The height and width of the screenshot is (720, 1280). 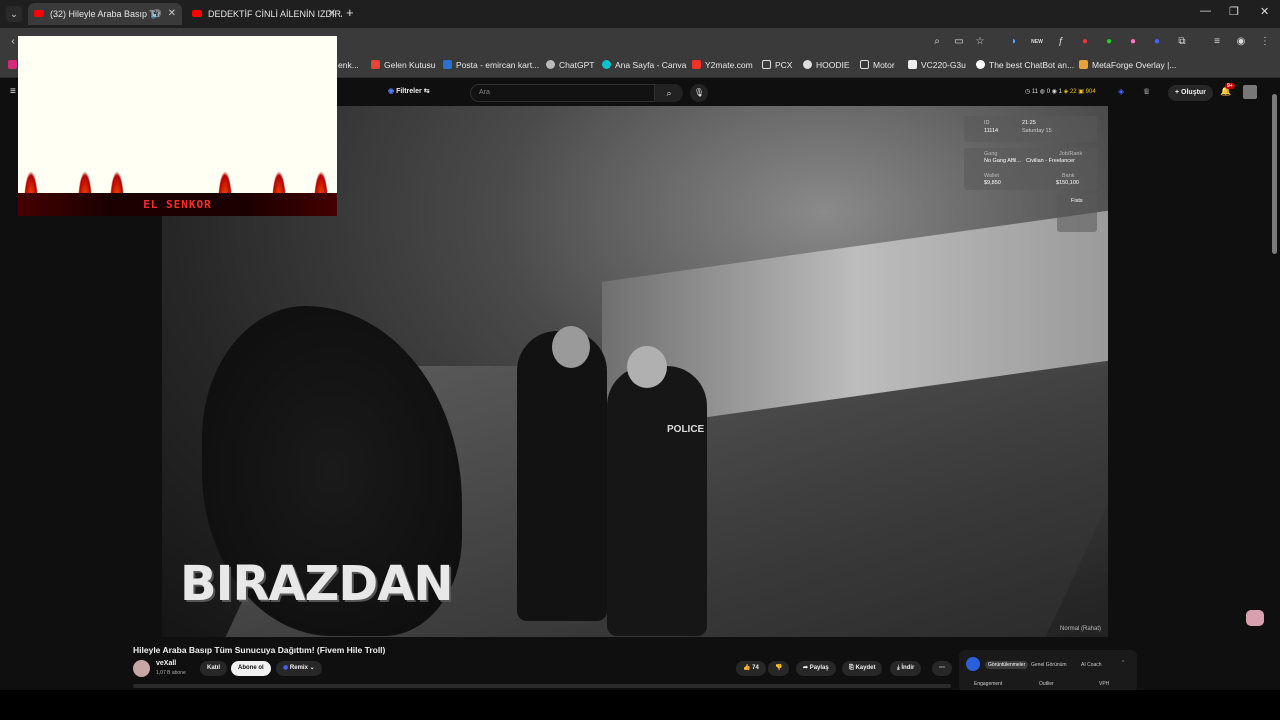 I want to click on thumbs-down-icon: 👎, so click(x=779, y=668).